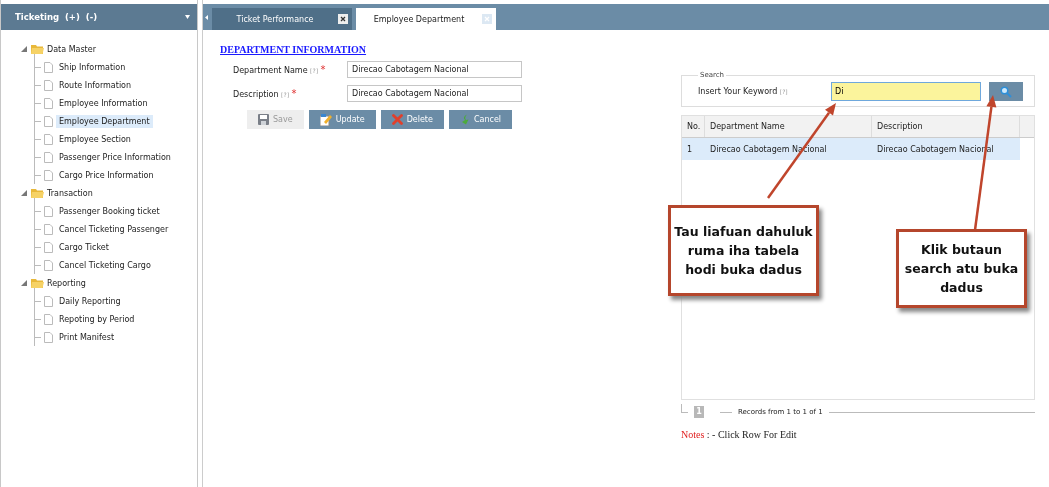 The width and height of the screenshot is (1049, 487). I want to click on notes-text: Notes : - Click Row For Edit, so click(739, 434).